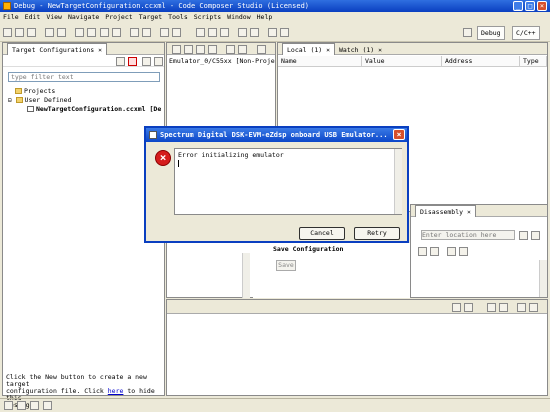  Describe the element at coordinates (398, 181) in the screenshot. I see `message-vscroll` at that location.